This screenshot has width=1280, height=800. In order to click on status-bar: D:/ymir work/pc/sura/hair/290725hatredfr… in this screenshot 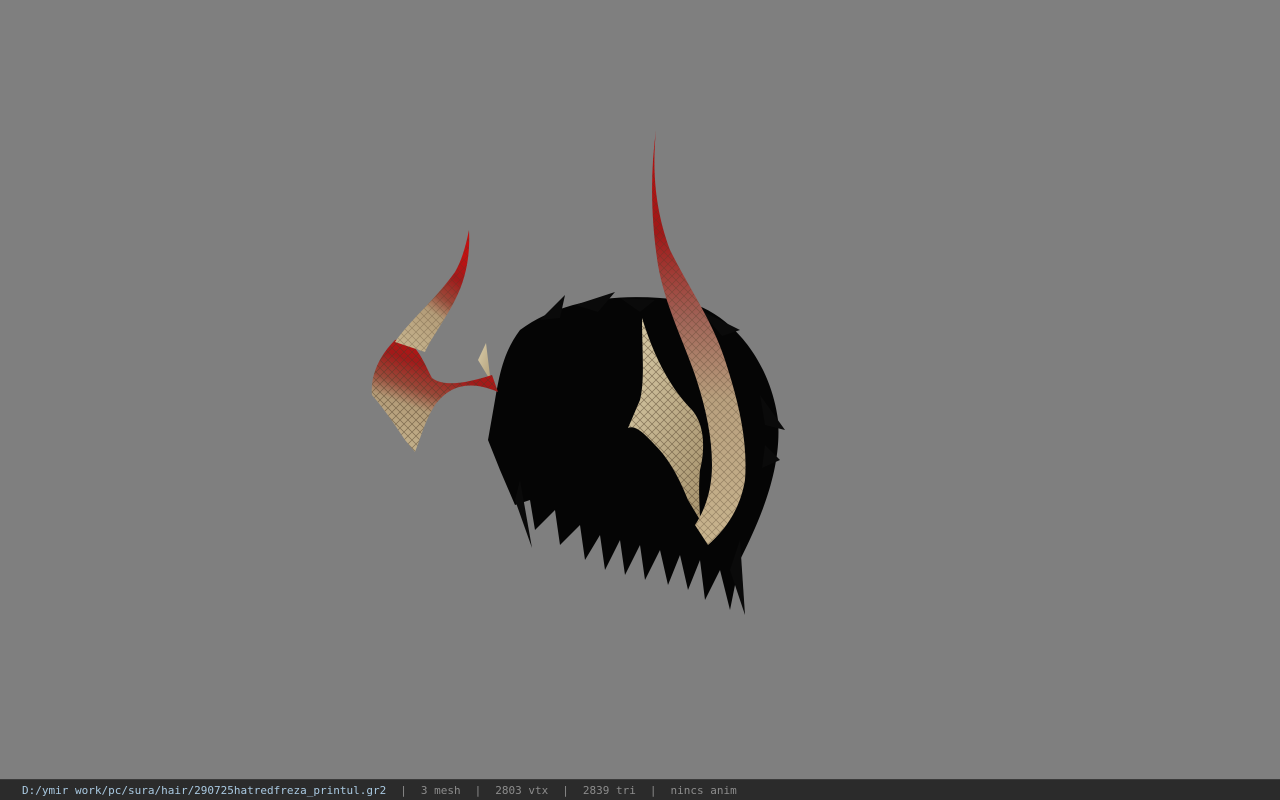, I will do `click(640, 789)`.